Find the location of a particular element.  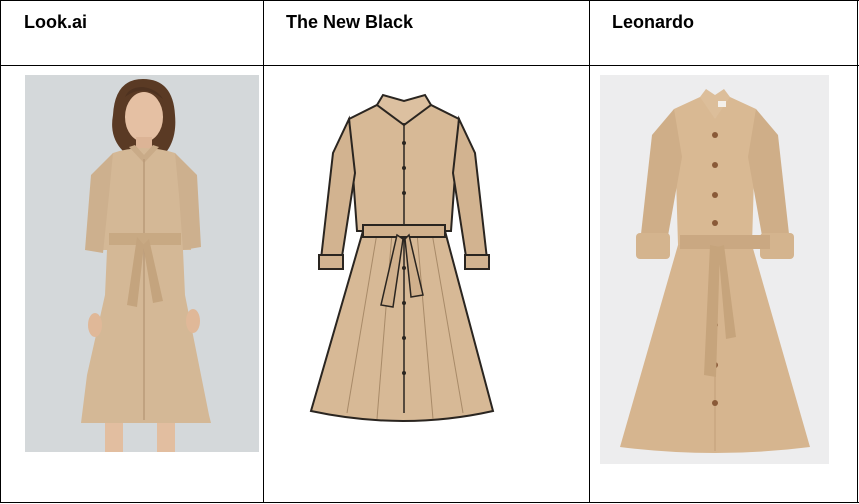

table-border-bottom is located at coordinates (429, 502).